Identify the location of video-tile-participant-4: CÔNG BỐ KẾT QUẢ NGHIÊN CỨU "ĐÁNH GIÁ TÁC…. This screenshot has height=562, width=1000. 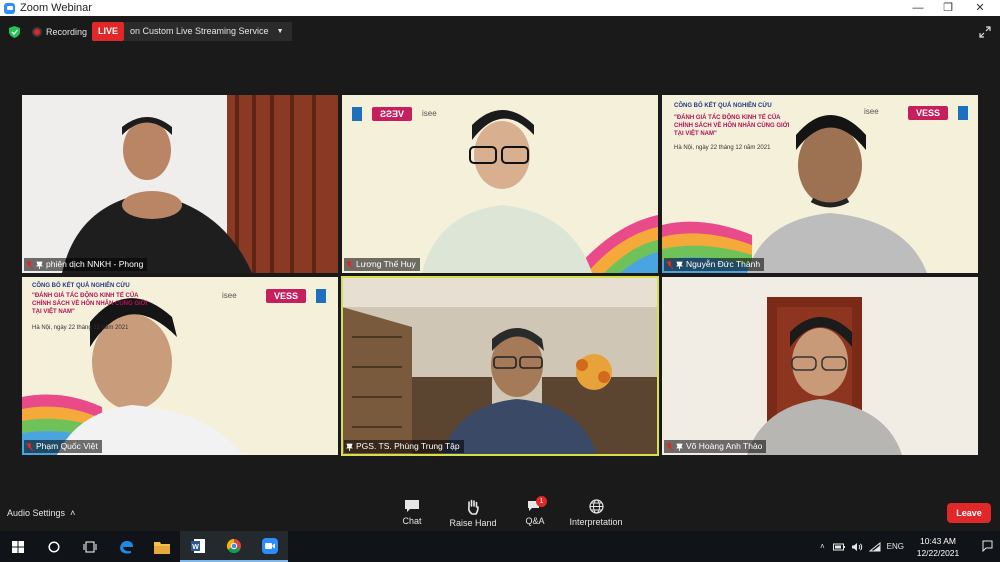
(180, 366).